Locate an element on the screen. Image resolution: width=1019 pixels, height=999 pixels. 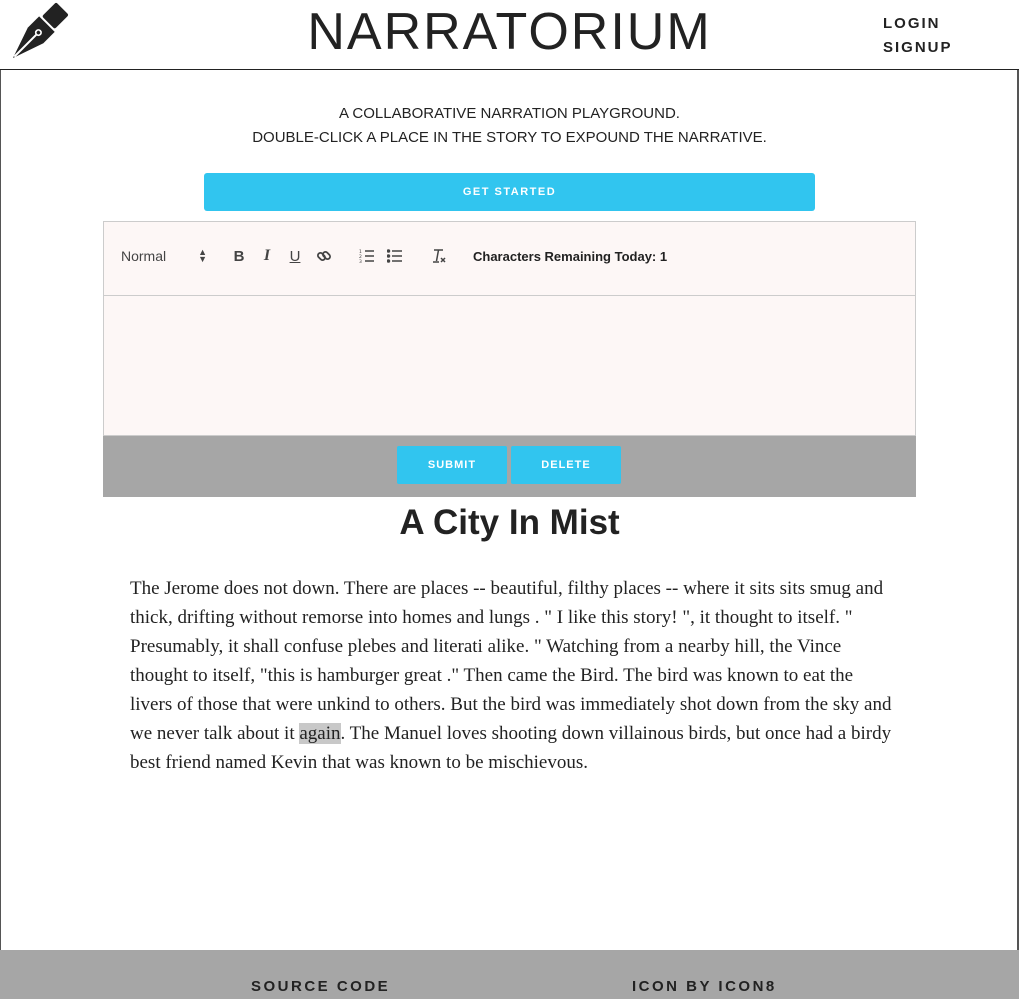
site-title: NARRATORIUM is located at coordinates (509, 32).